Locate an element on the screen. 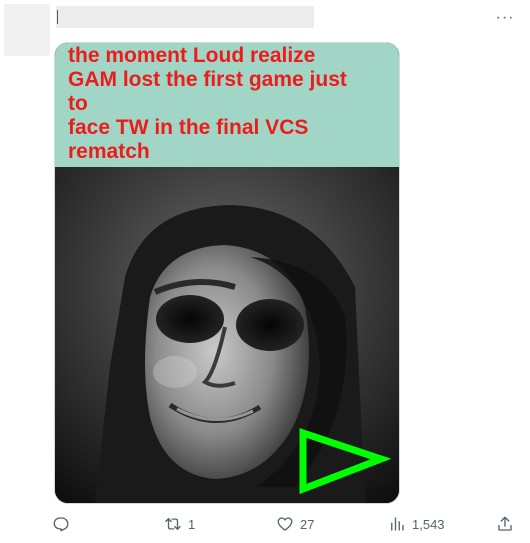 This screenshot has width=530, height=543. more-options-button: ··· is located at coordinates (505, 17).